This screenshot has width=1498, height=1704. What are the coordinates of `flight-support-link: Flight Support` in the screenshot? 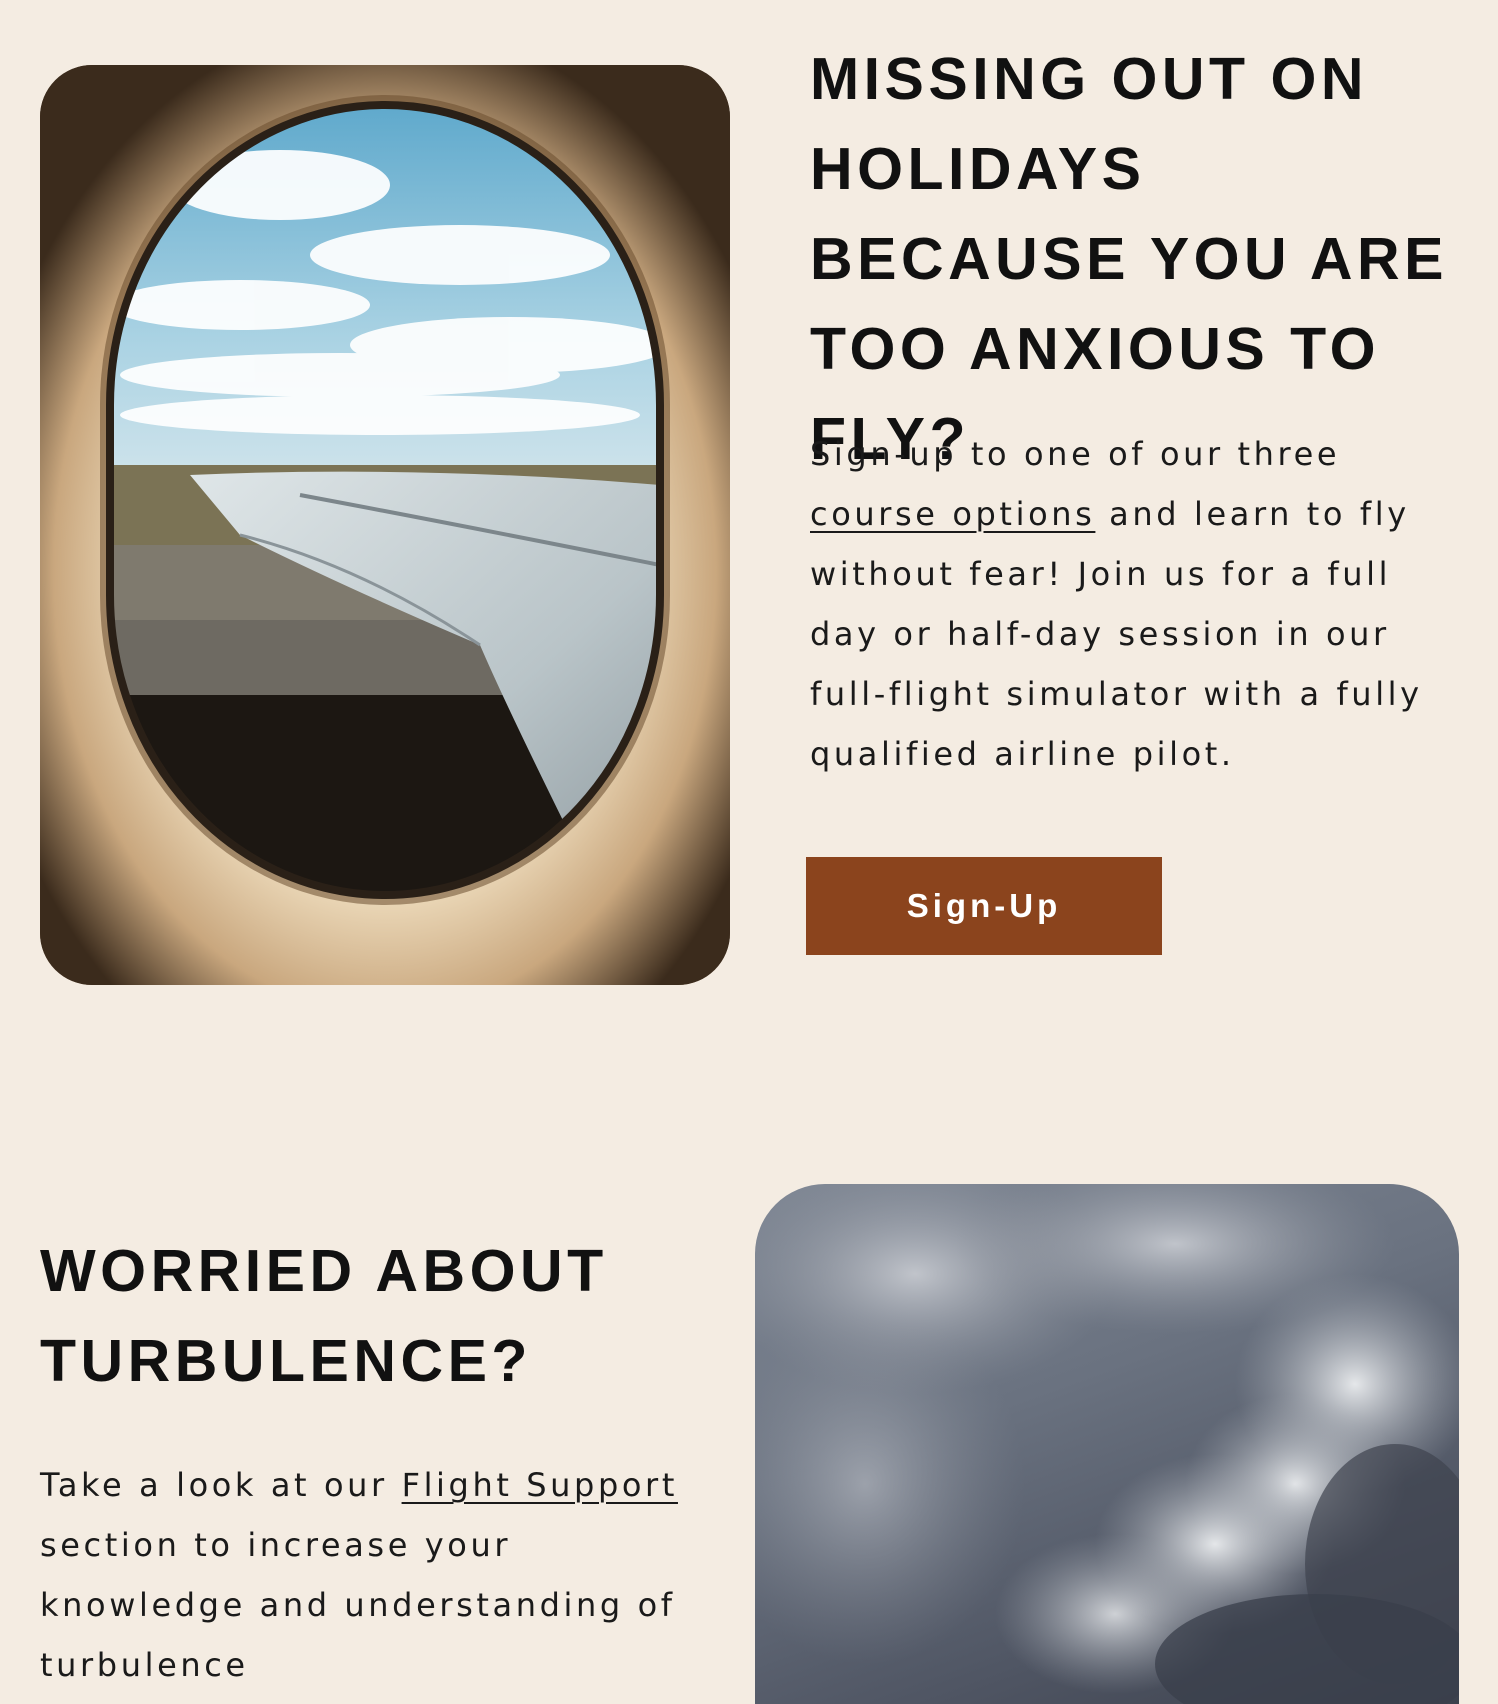 It's located at (540, 1485).